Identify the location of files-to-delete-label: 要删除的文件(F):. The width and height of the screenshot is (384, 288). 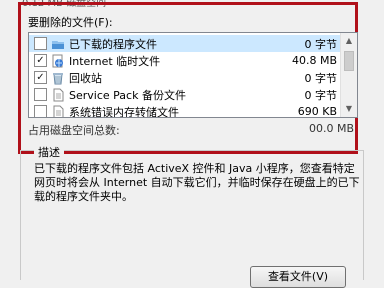
(70, 22).